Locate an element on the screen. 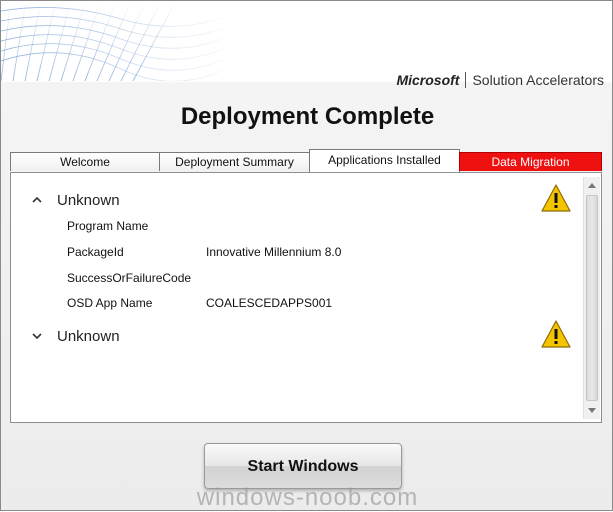 This screenshot has width=613, height=512. field-value-package-id: Innovative Millennium 8.0 is located at coordinates (274, 252).